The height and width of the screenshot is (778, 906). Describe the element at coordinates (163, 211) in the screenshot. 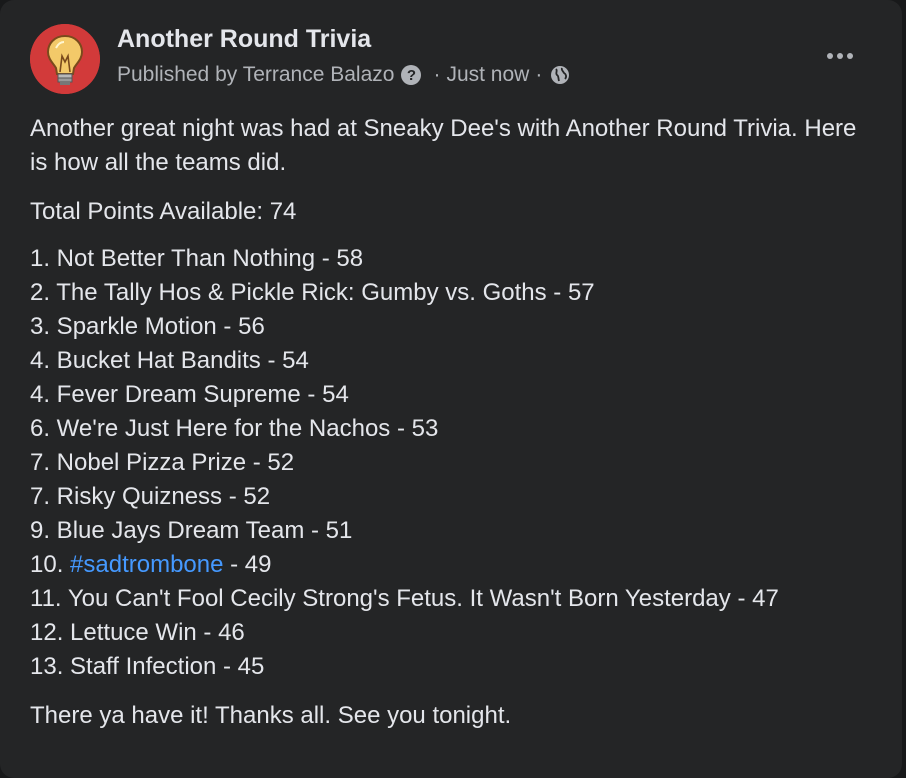

I see `total-points: Total Points Available: 74` at that location.